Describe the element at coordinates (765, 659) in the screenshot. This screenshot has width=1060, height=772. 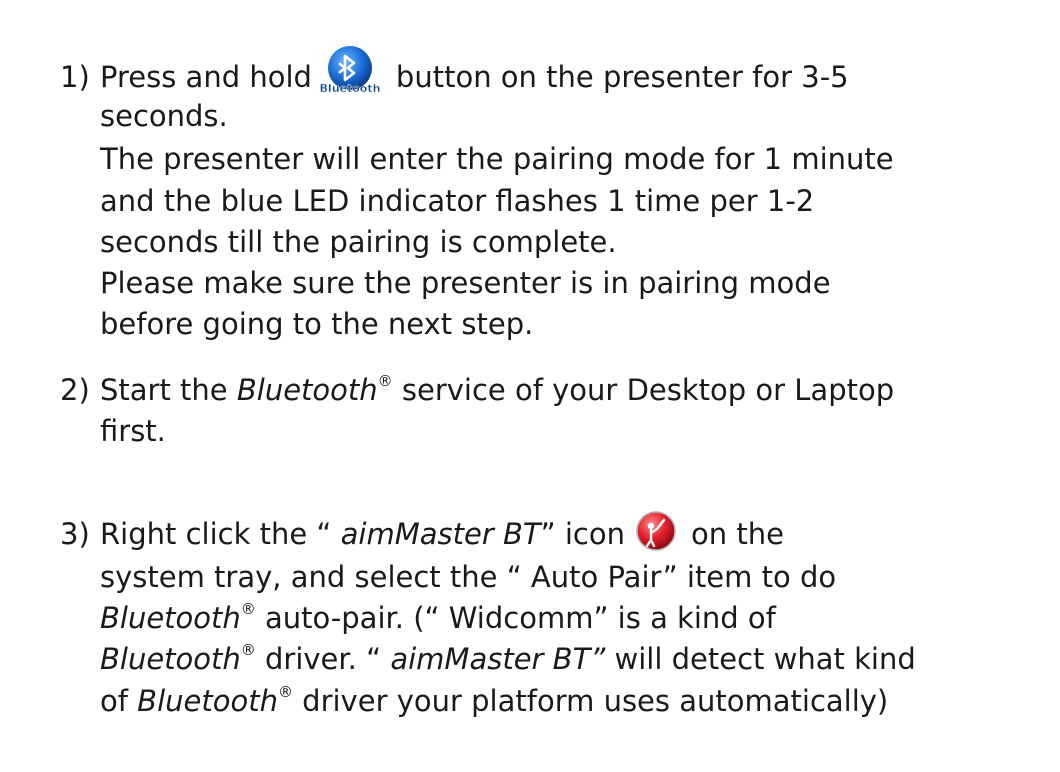
I see `step3-line4-text-c: will detect what kind` at that location.